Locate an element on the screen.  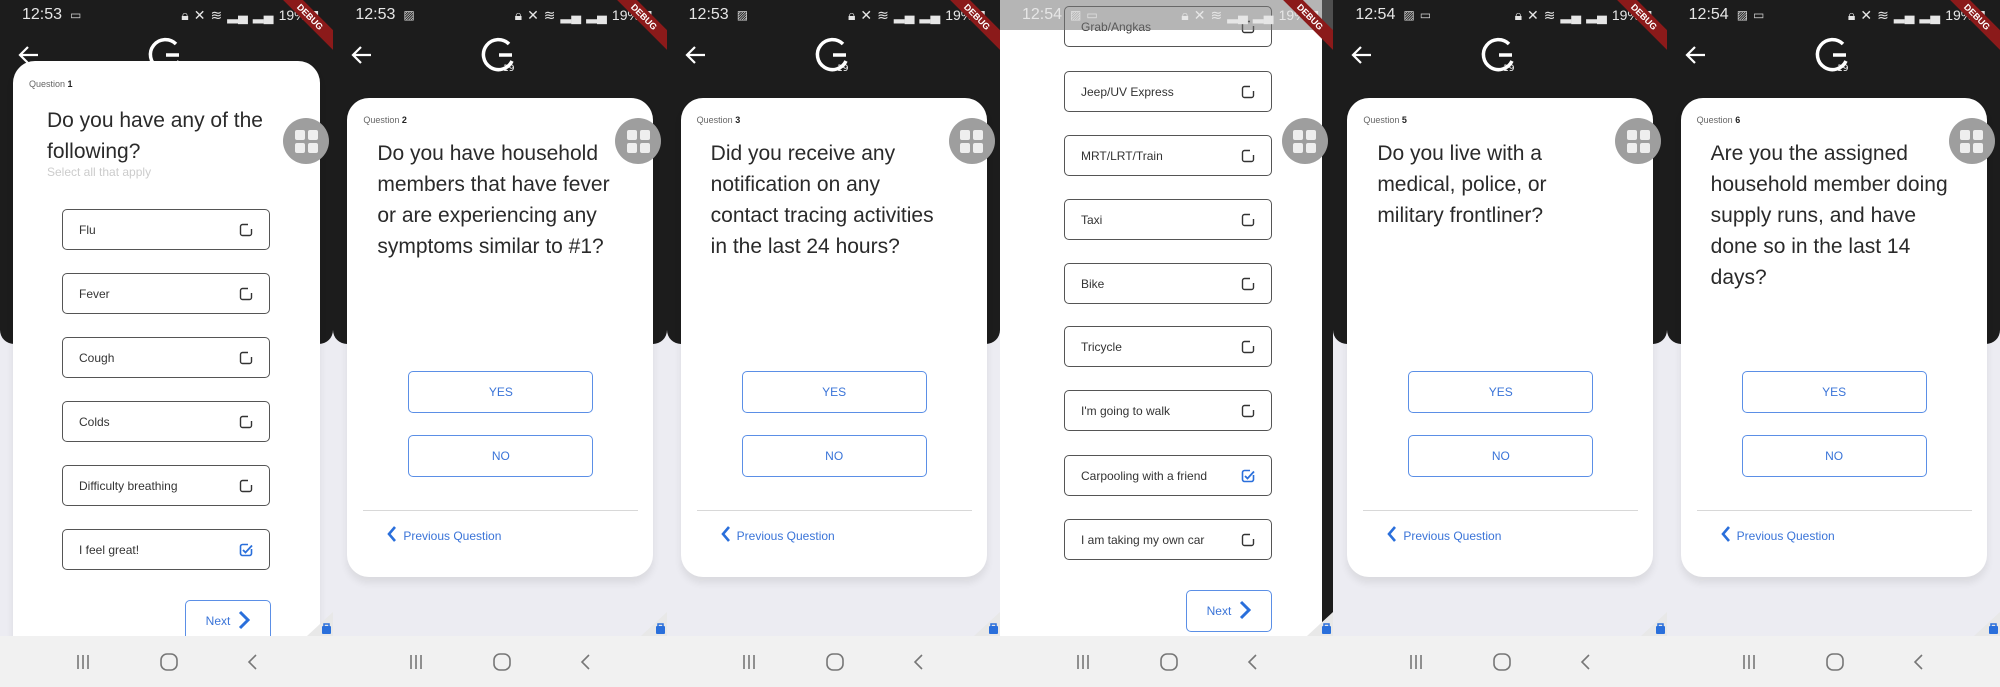
option-i-am-taking-my-own-car: I am taking my own car is located at coordinates (1167, 539).